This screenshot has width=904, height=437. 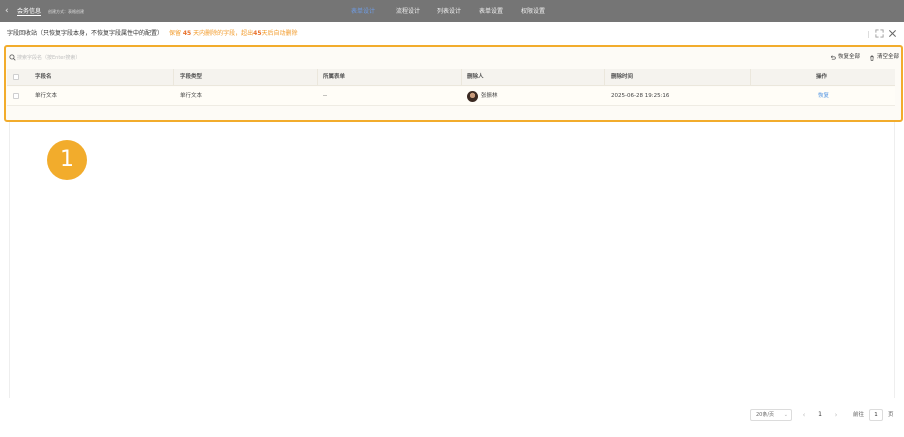 What do you see at coordinates (43, 77) in the screenshot?
I see `header-field-name: 字段名` at bounding box center [43, 77].